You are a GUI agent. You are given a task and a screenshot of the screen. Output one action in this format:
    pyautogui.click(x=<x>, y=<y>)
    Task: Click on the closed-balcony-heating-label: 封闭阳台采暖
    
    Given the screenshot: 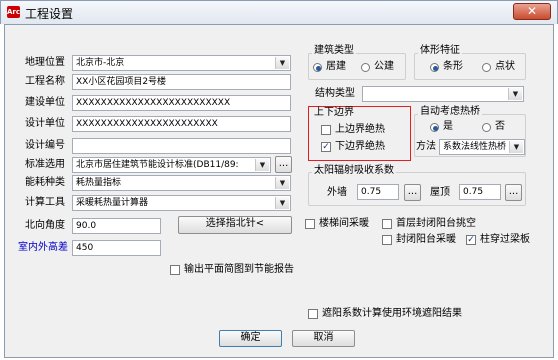 What is the action you would take?
    pyautogui.click(x=426, y=239)
    